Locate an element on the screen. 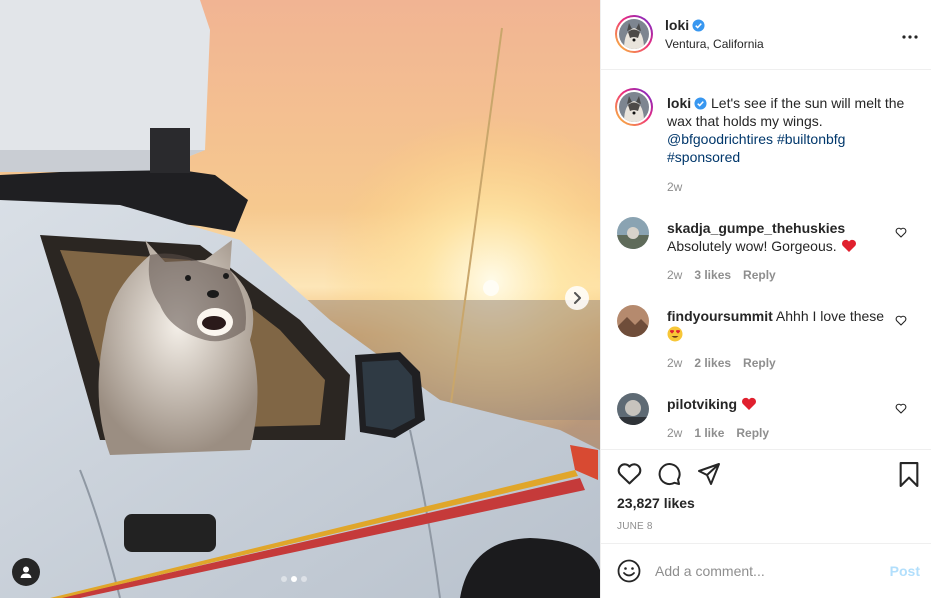 The height and width of the screenshot is (598, 931). user-tags-button is located at coordinates (26, 572).